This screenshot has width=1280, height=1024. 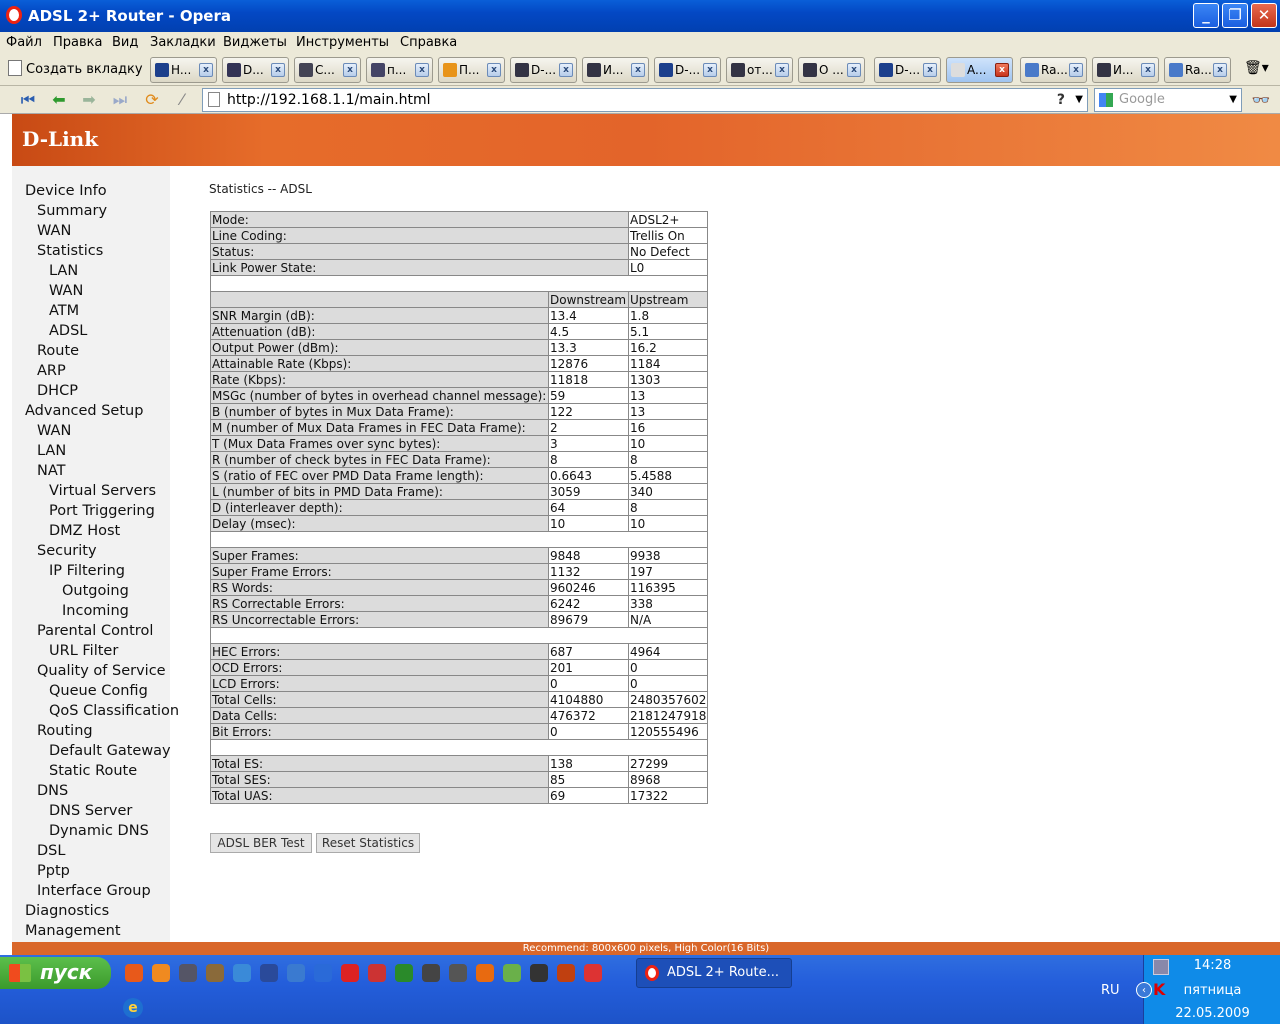 I want to click on sidebar-item-outgoing: Outgoing, so click(x=95, y=591).